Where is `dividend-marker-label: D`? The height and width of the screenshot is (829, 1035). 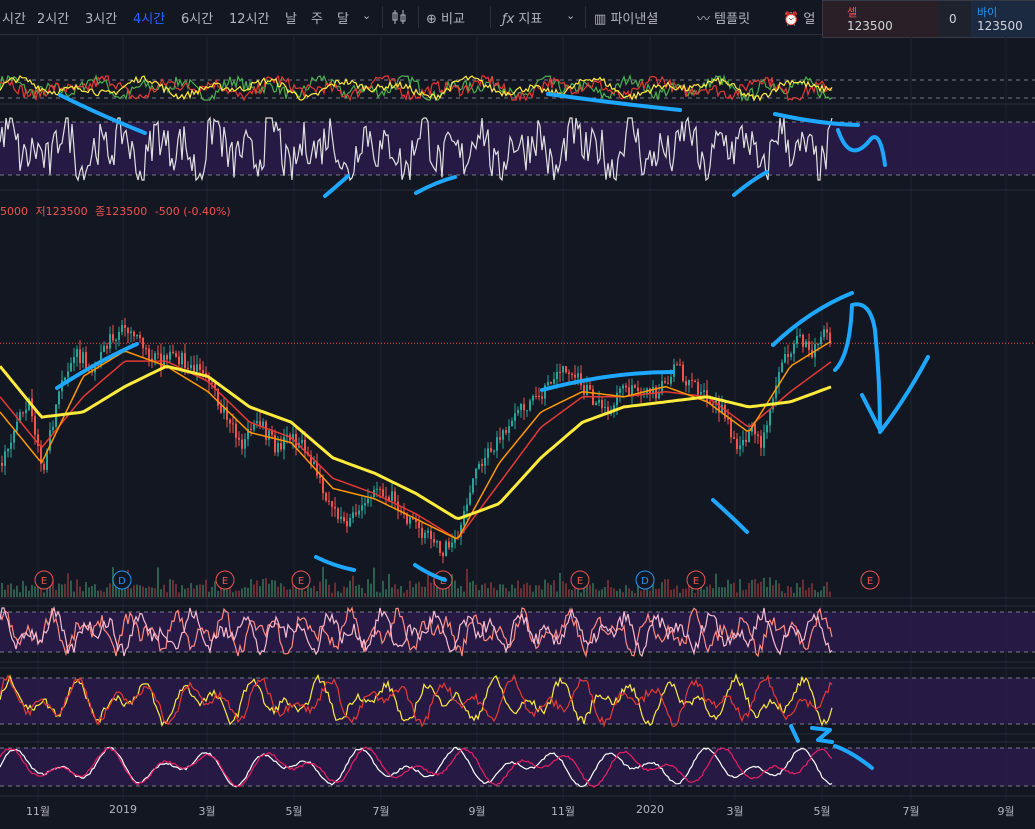
dividend-marker-label: D is located at coordinates (645, 581).